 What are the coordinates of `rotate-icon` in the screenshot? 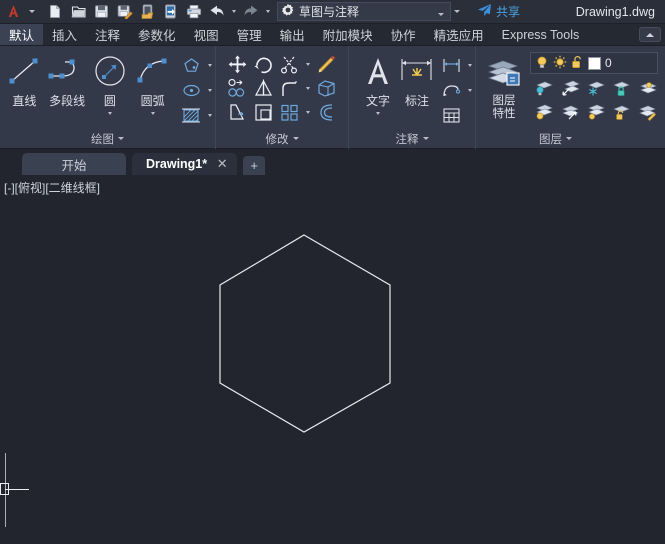 It's located at (263, 64).